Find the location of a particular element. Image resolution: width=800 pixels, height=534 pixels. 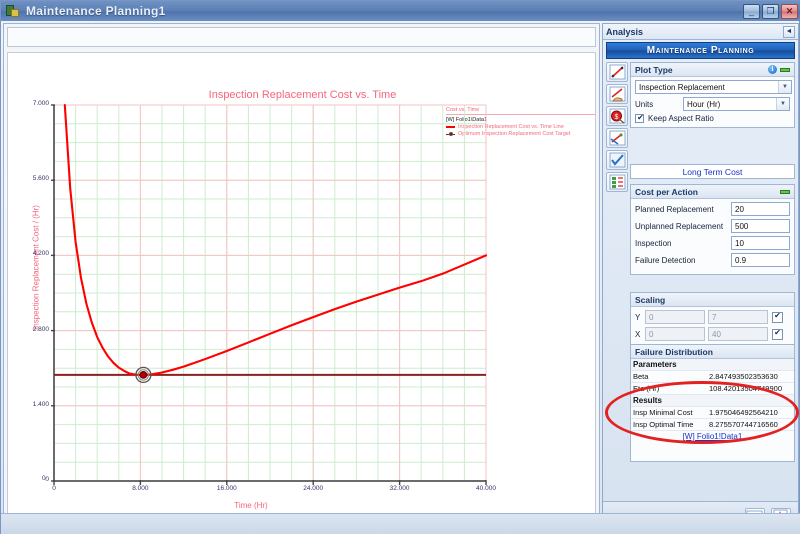

close-icon: ✕ is located at coordinates (789, 10).